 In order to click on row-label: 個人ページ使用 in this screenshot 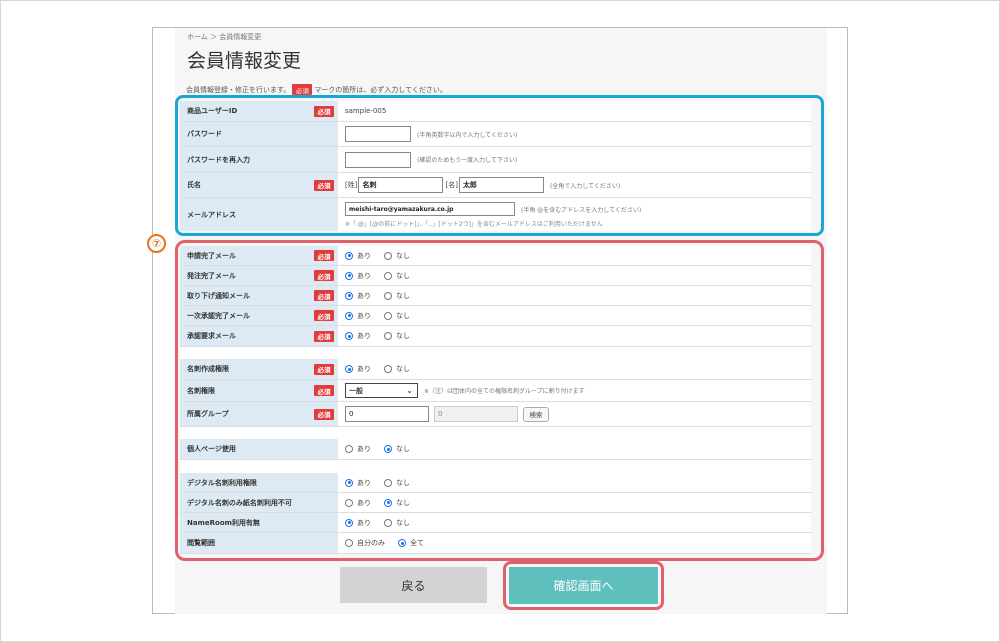, I will do `click(259, 449)`.